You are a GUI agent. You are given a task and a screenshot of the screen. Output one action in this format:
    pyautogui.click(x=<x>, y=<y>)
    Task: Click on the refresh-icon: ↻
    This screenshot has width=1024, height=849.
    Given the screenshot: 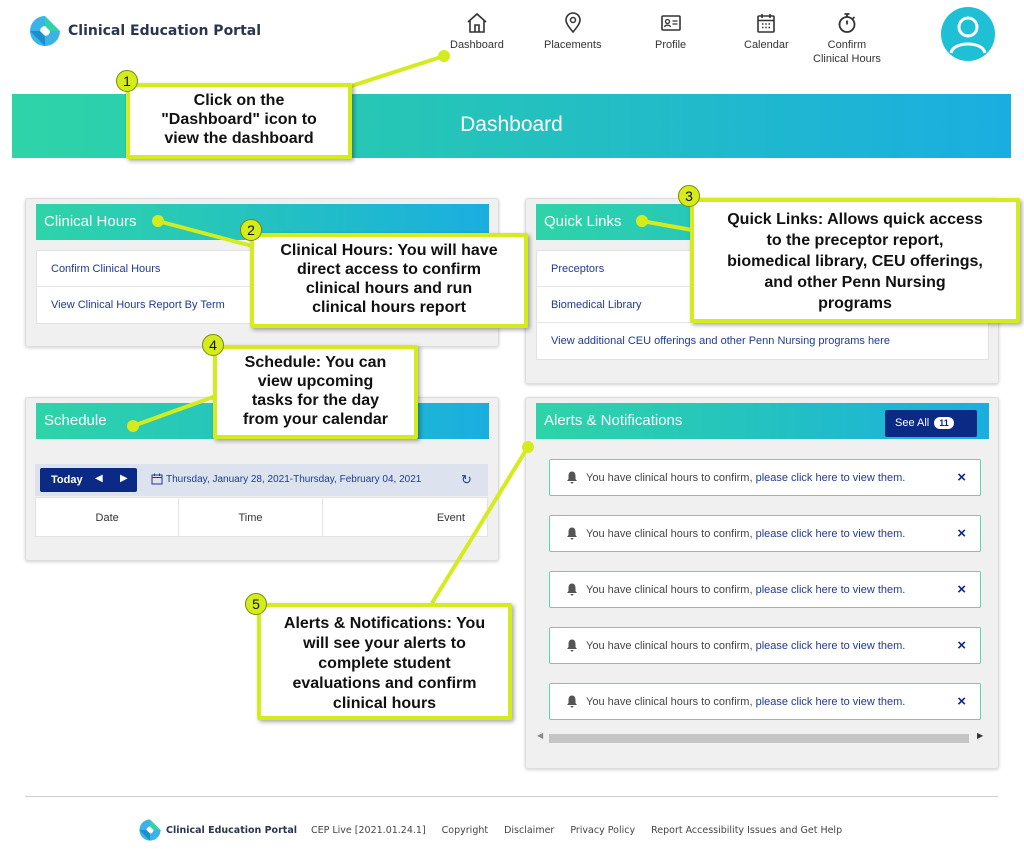 What is the action you would take?
    pyautogui.click(x=466, y=480)
    